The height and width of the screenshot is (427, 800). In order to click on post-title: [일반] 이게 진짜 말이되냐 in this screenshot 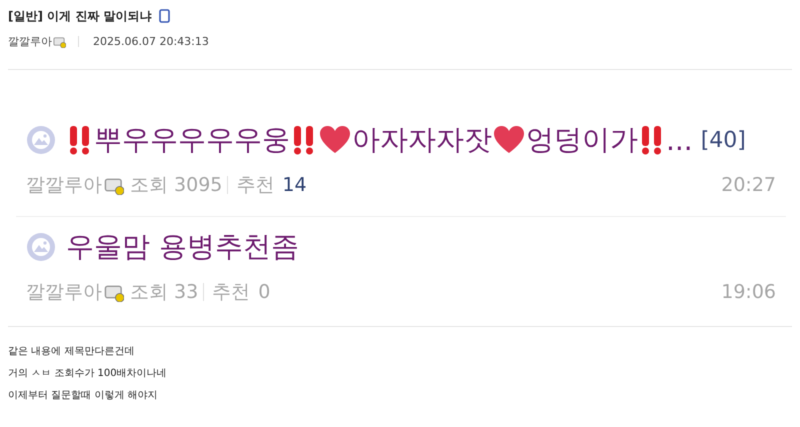, I will do `click(80, 16)`.